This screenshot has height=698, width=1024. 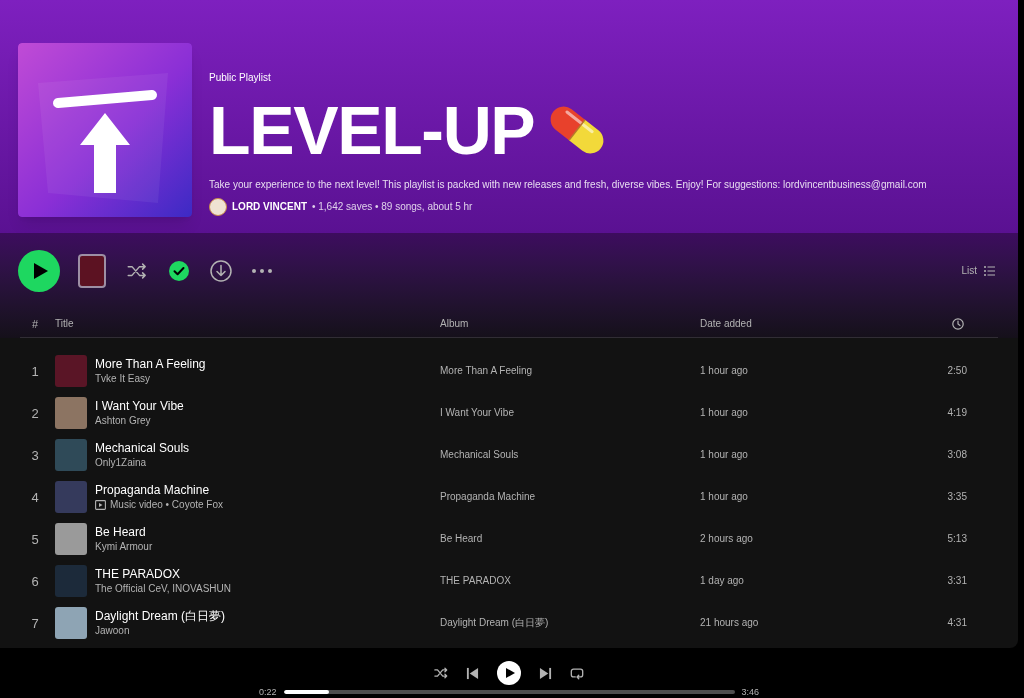 I want to click on track-number: 7, so click(x=35, y=623).